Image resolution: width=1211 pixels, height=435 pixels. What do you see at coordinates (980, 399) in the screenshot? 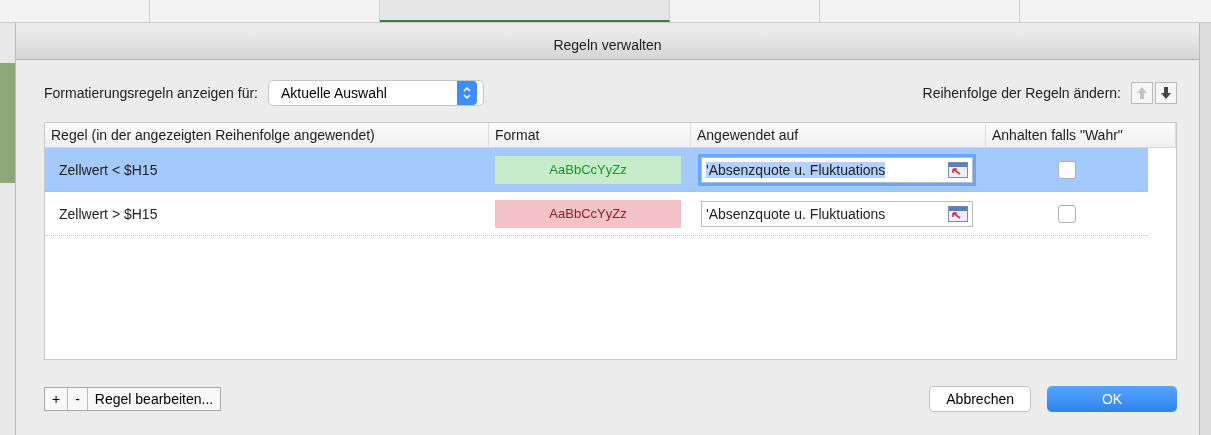
I see `cancel-button: Abbrechen` at bounding box center [980, 399].